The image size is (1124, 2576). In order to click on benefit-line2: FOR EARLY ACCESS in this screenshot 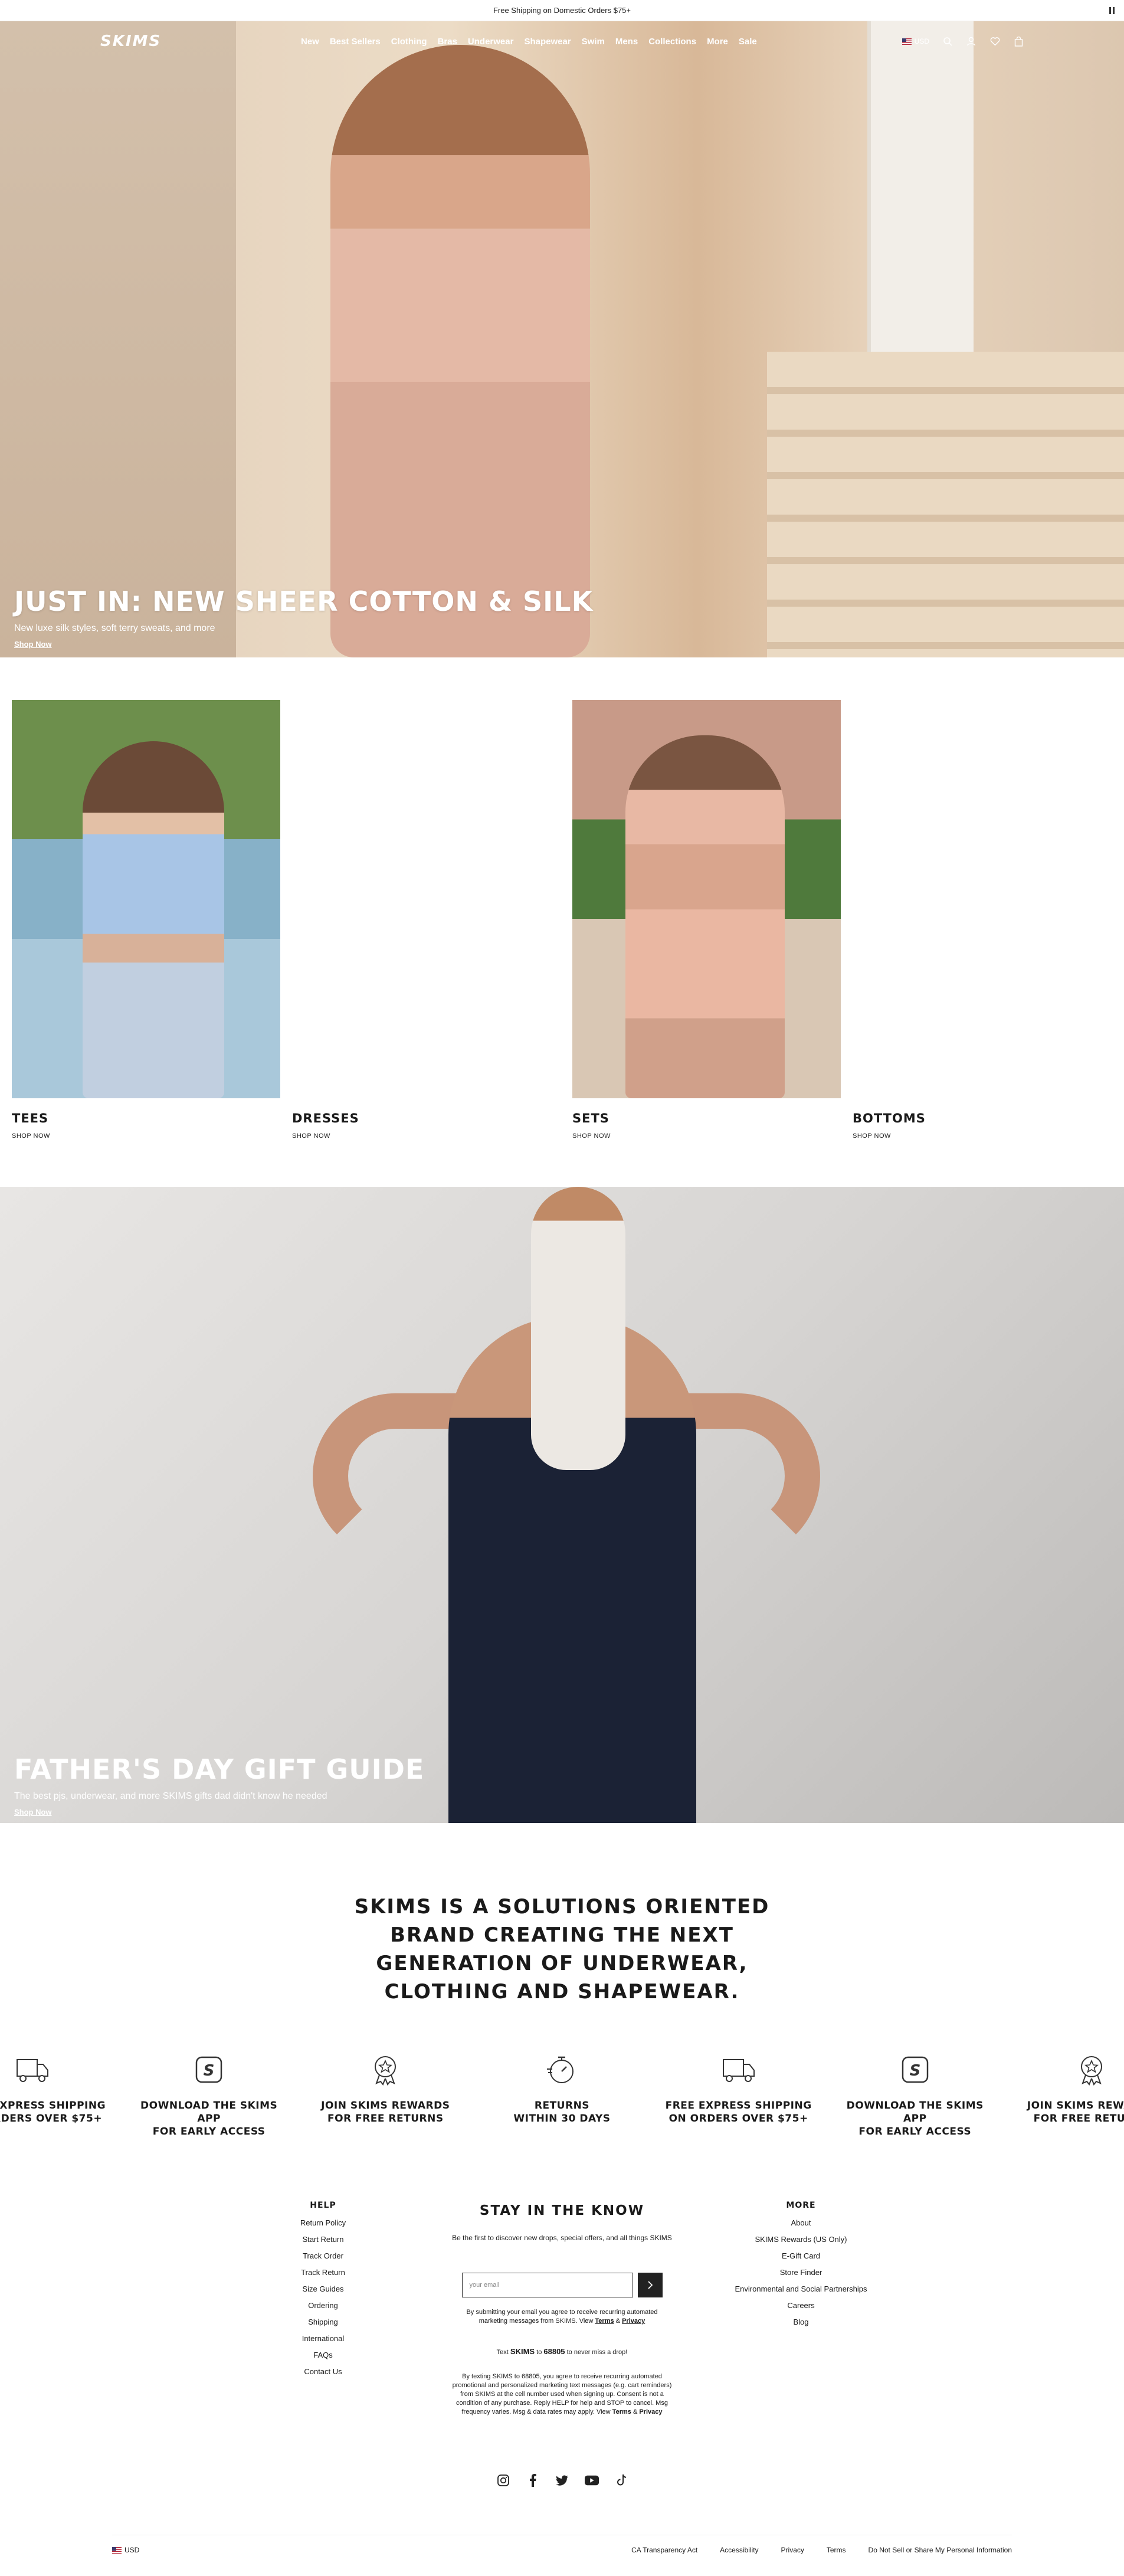, I will do `click(209, 2132)`.